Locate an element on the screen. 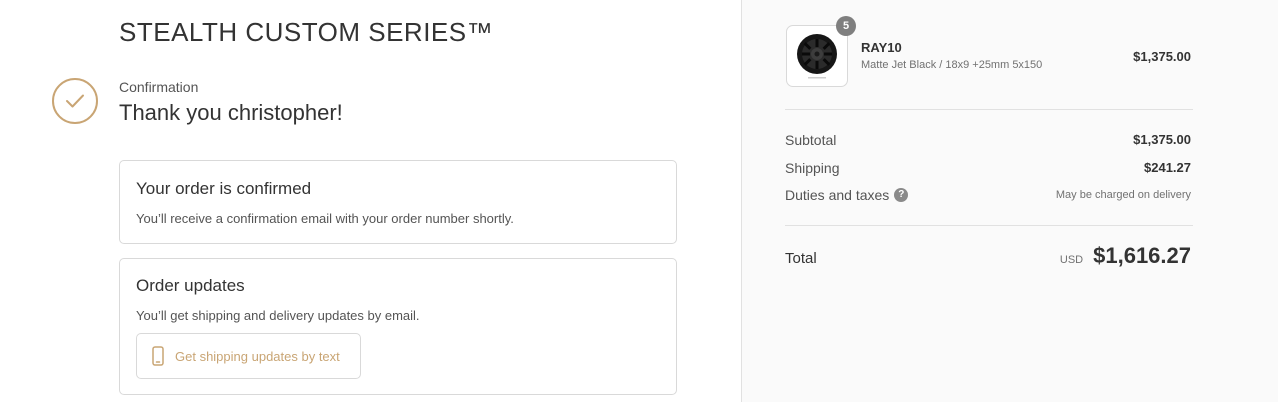 The image size is (1278, 402). total-amount: USD $1,616.27 is located at coordinates (1125, 256).